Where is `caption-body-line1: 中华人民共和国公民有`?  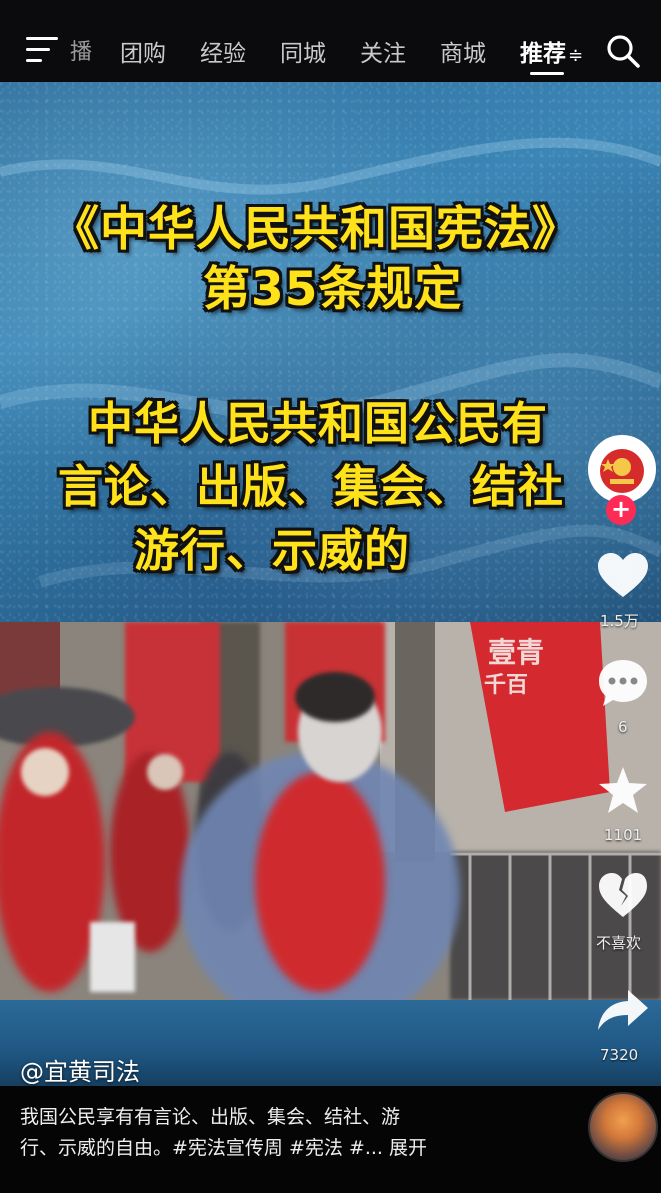
caption-body-line1: 中华人民共和国公民有 is located at coordinates (318, 423).